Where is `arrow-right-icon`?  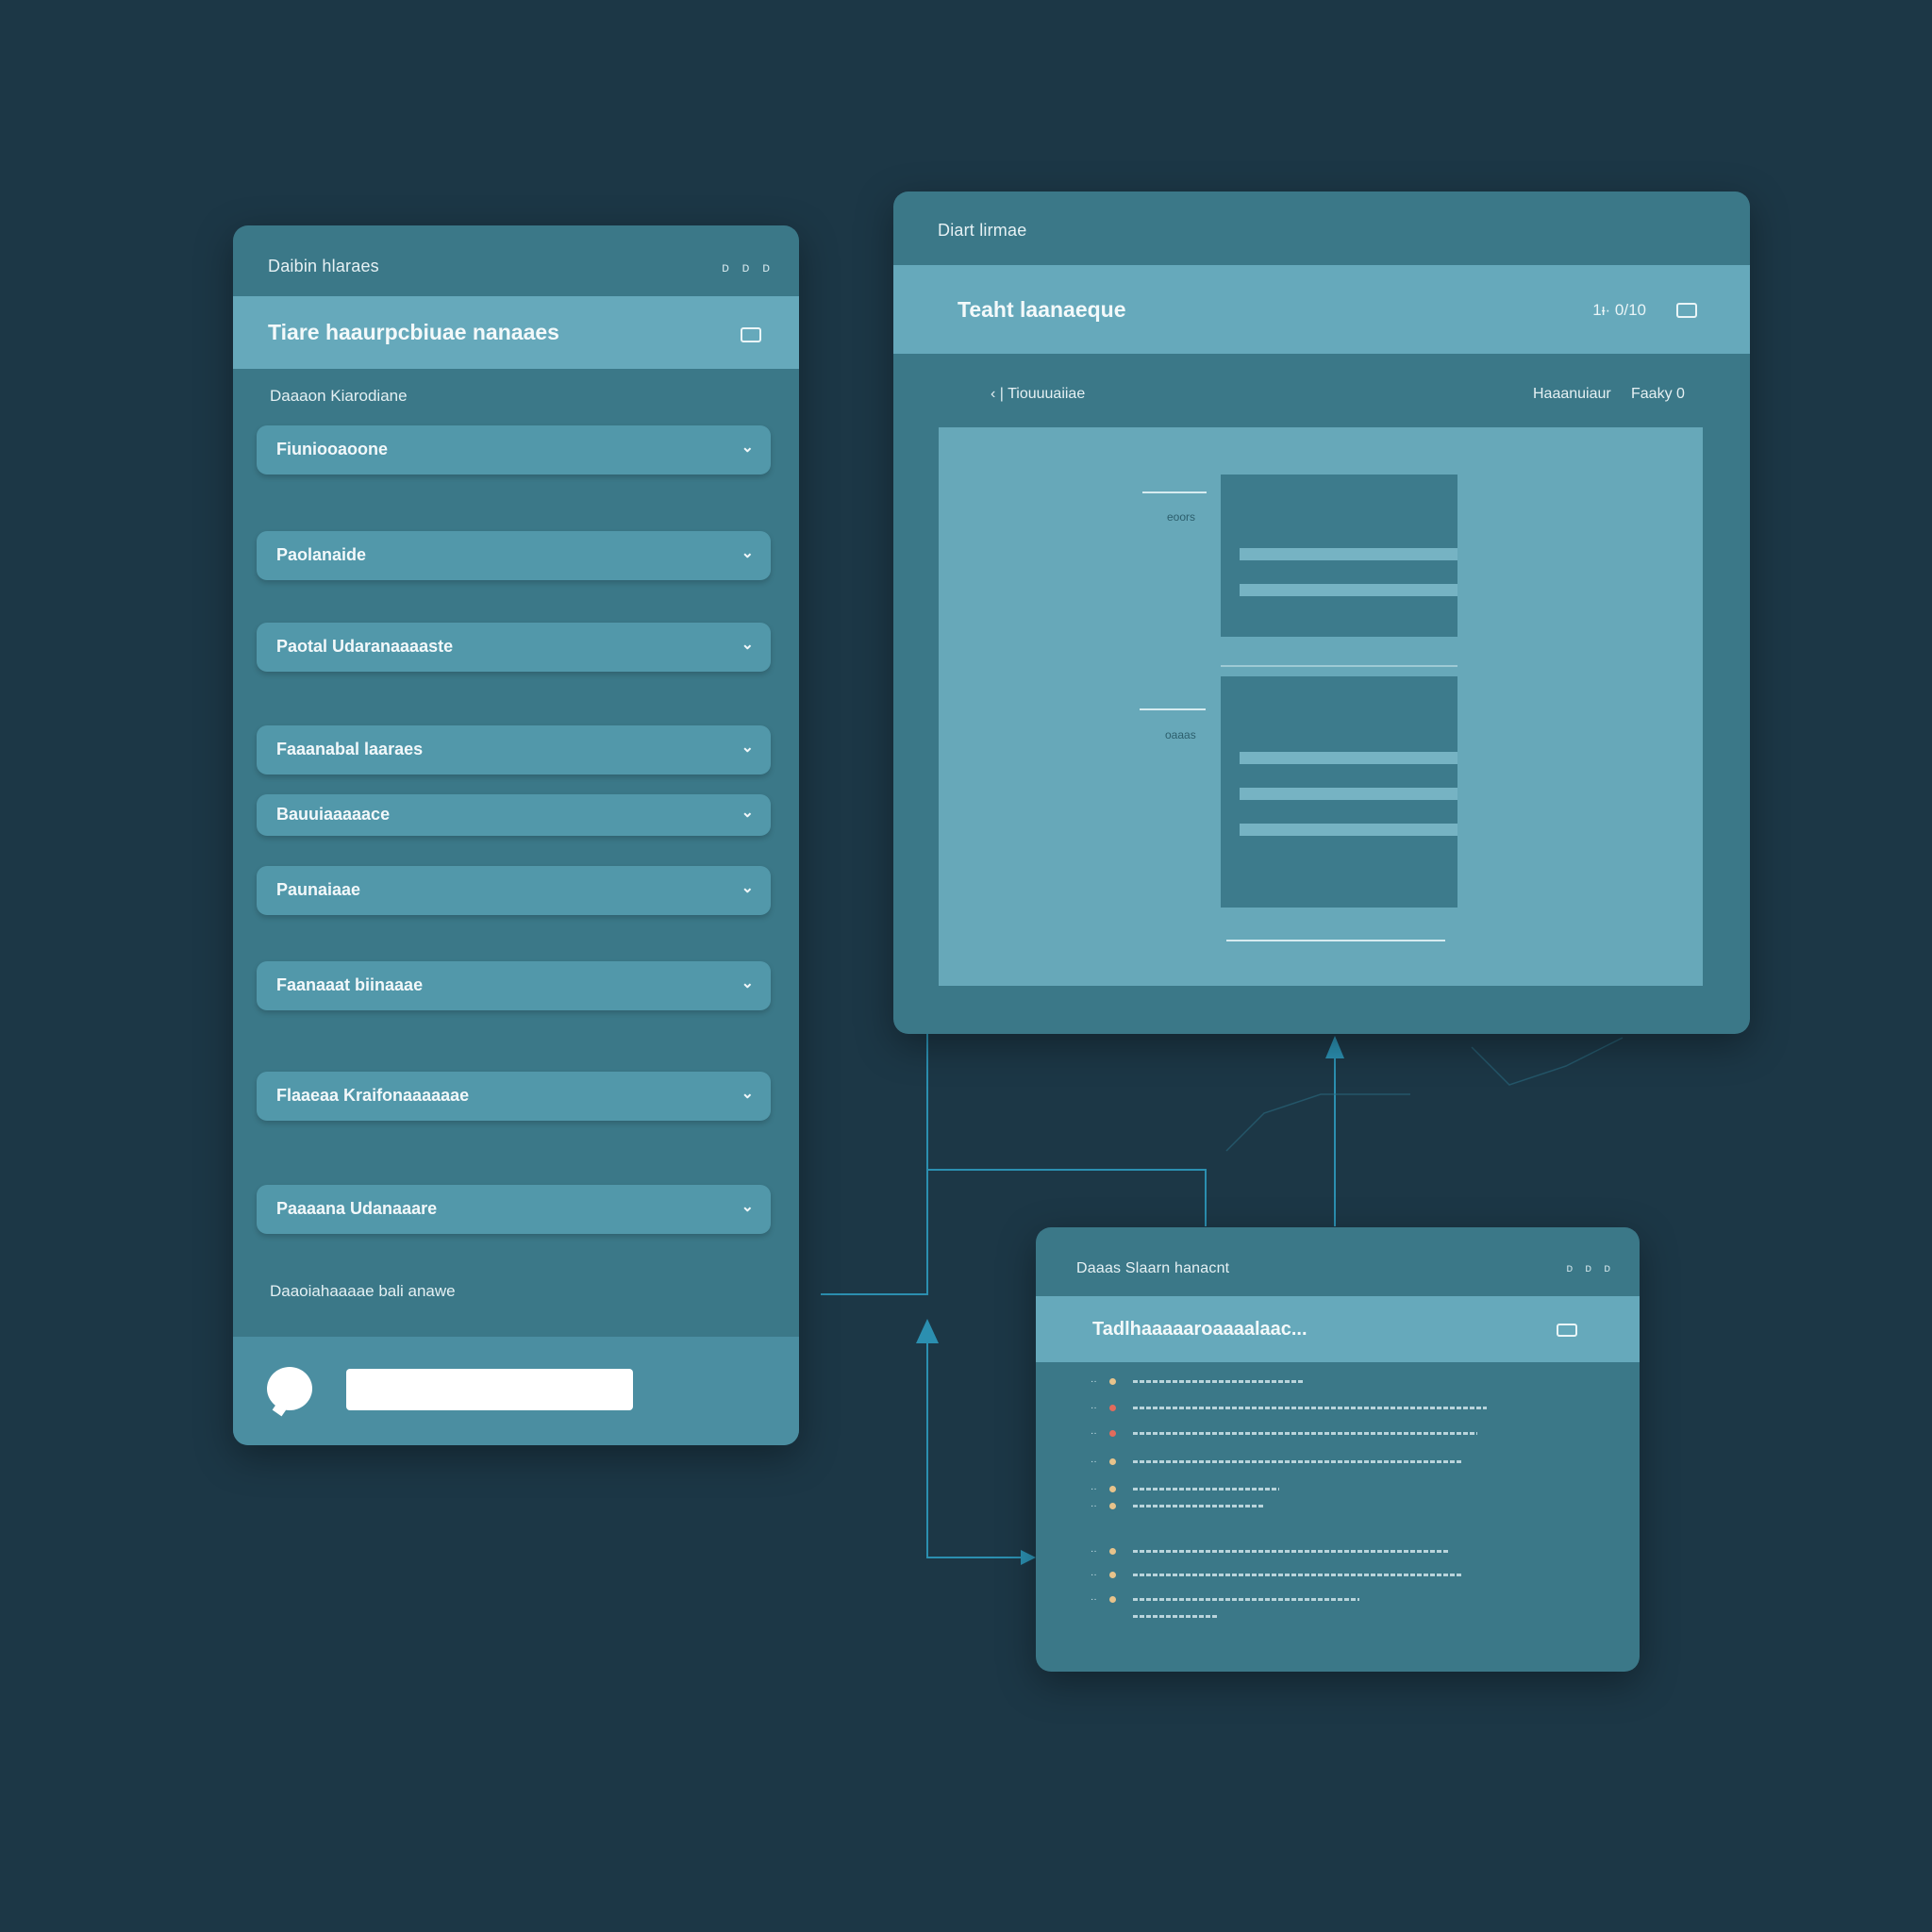 arrow-right-icon is located at coordinates (1028, 1557).